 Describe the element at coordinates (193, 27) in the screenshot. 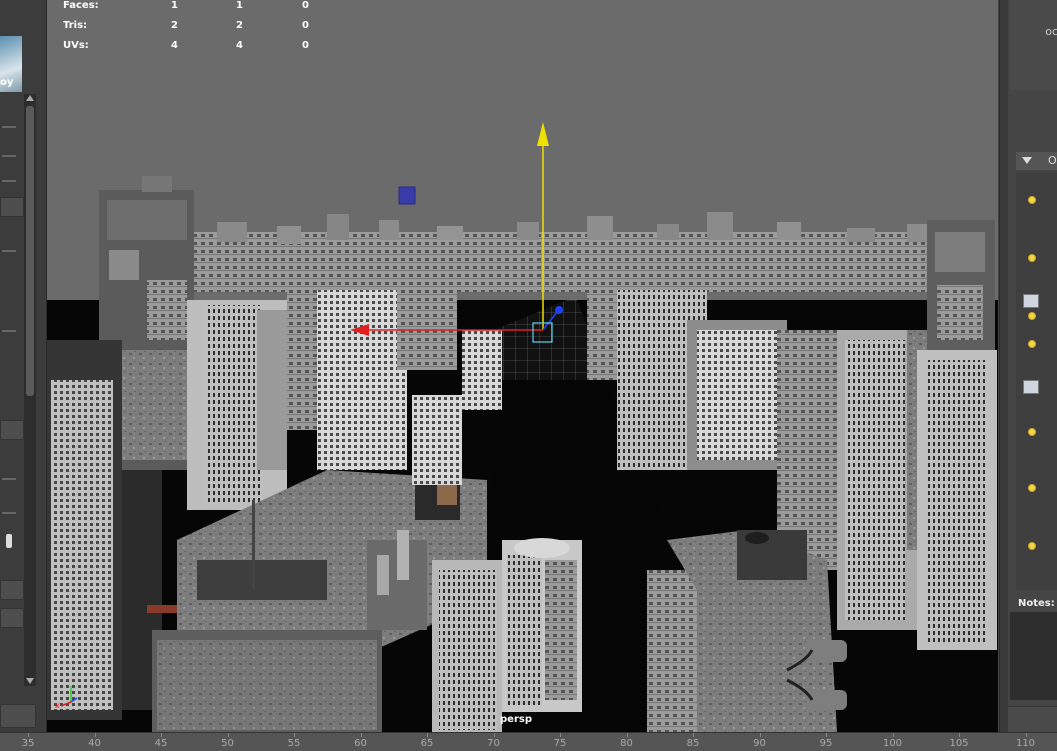

I see `hud-row-tris: Tris: 2 2 0` at that location.